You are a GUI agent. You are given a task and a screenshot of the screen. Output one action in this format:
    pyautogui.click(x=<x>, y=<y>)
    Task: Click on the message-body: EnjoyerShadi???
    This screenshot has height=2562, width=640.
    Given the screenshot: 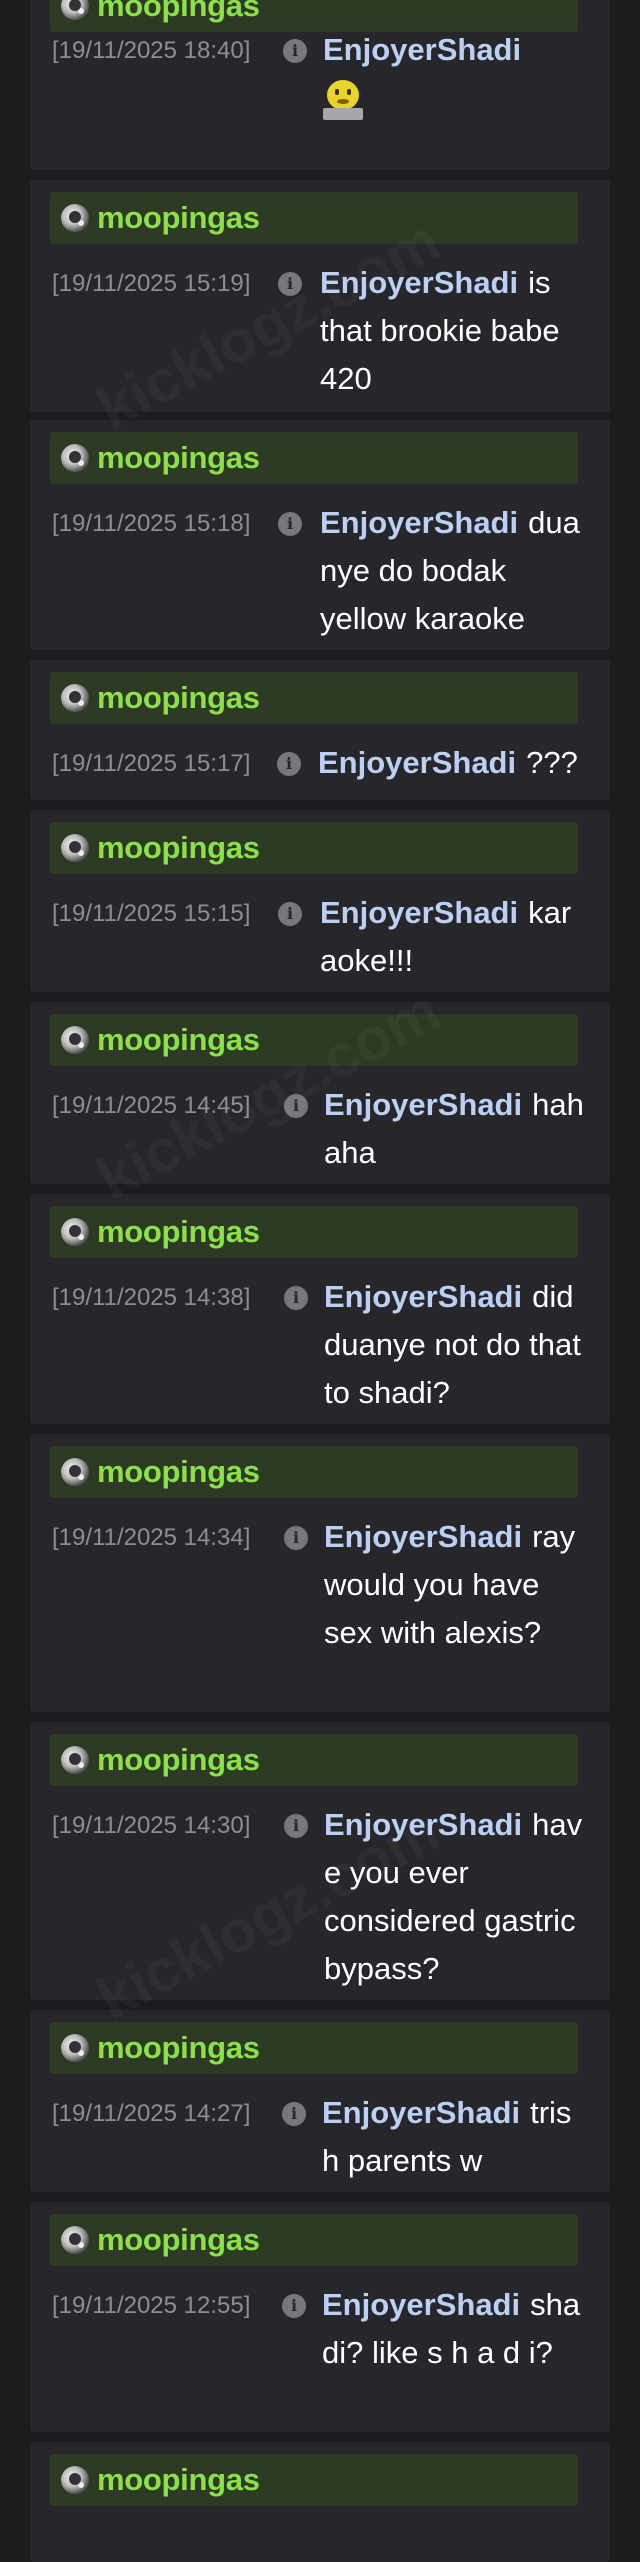 What is the action you would take?
    pyautogui.click(x=464, y=763)
    